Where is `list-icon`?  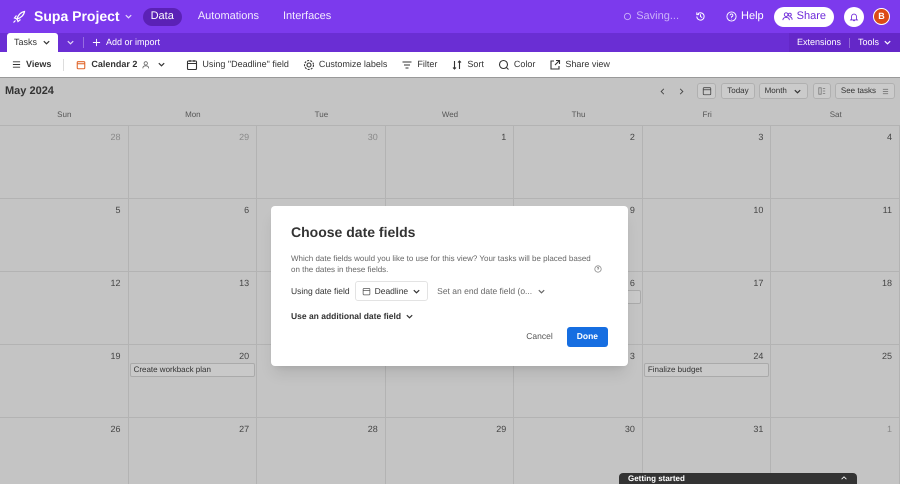
list-icon is located at coordinates (885, 91).